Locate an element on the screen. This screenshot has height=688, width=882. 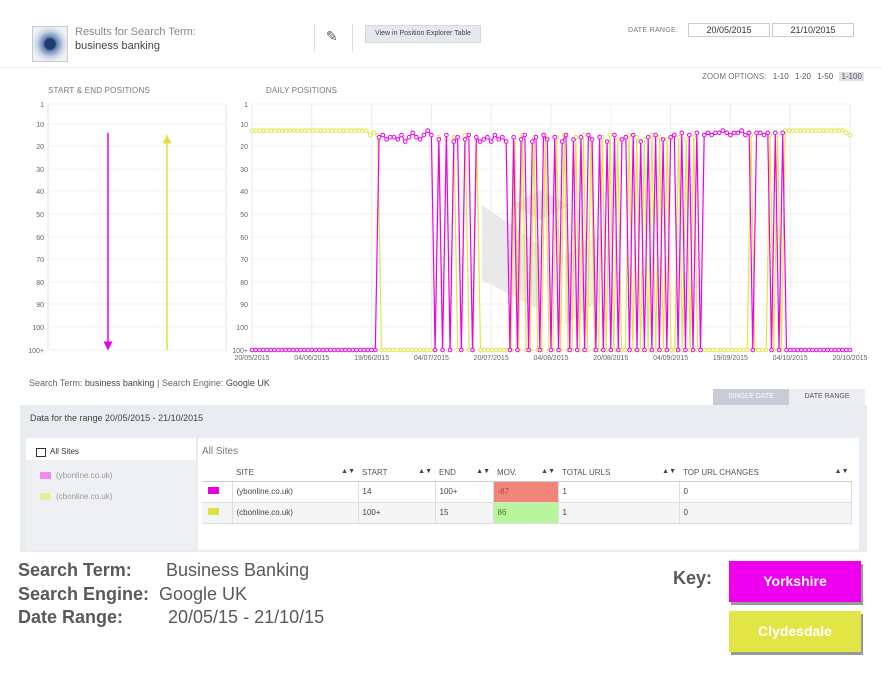
row-color-cell is located at coordinates (217, 492).